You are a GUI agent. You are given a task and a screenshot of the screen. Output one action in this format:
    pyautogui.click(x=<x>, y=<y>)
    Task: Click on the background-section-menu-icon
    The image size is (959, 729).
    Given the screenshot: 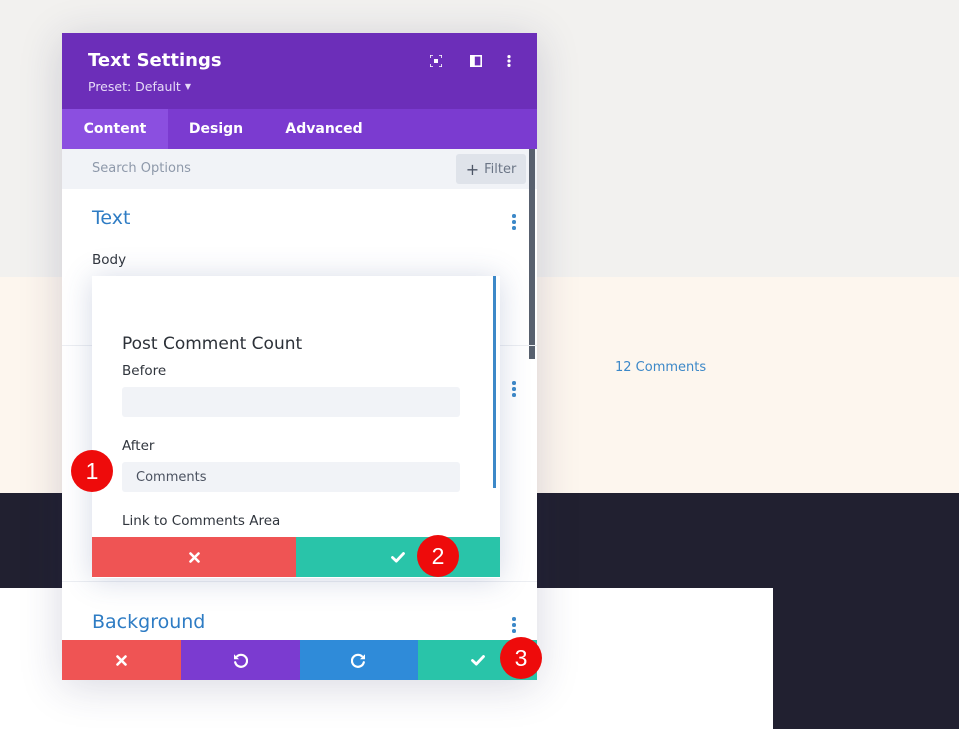 What is the action you would take?
    pyautogui.click(x=514, y=625)
    